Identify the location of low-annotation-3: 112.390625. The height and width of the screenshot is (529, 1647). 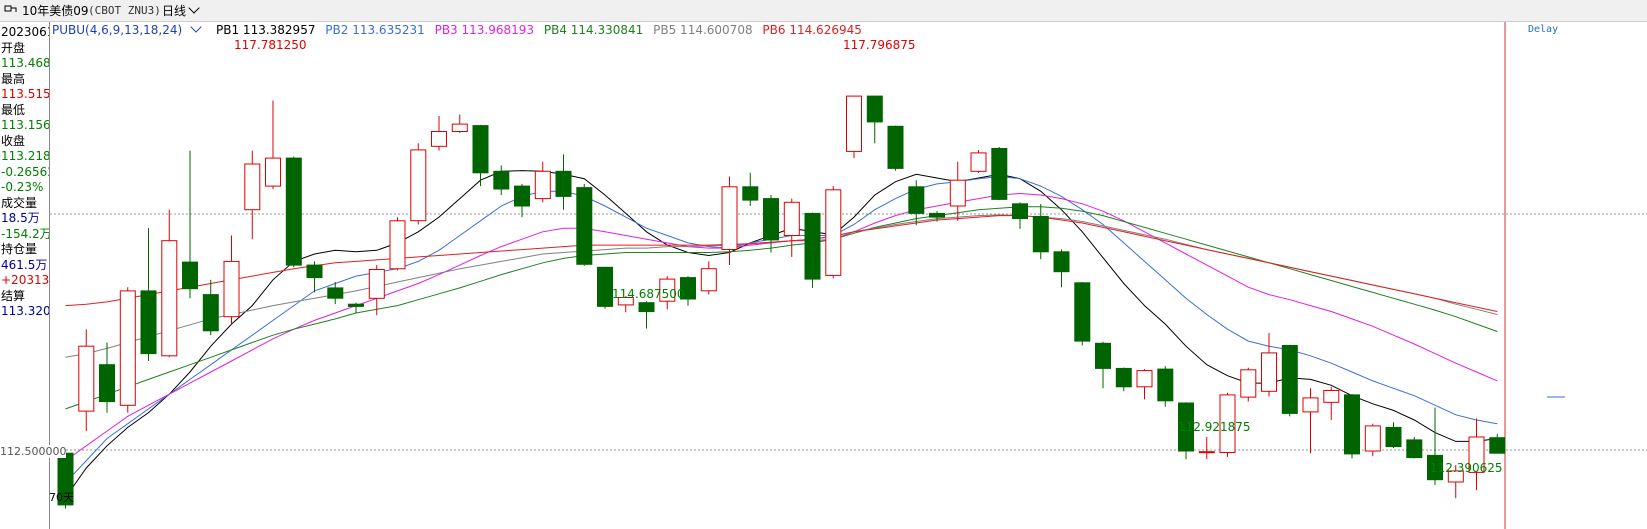
(1466, 468).